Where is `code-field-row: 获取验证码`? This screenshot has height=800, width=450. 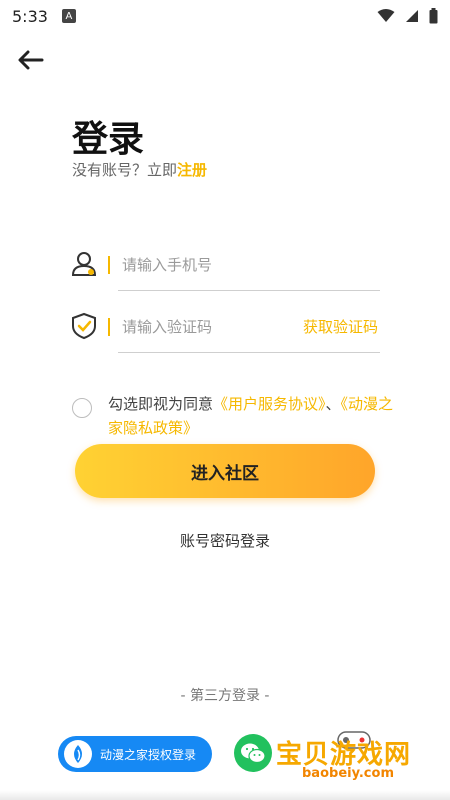 code-field-row: 获取验证码 is located at coordinates (225, 327).